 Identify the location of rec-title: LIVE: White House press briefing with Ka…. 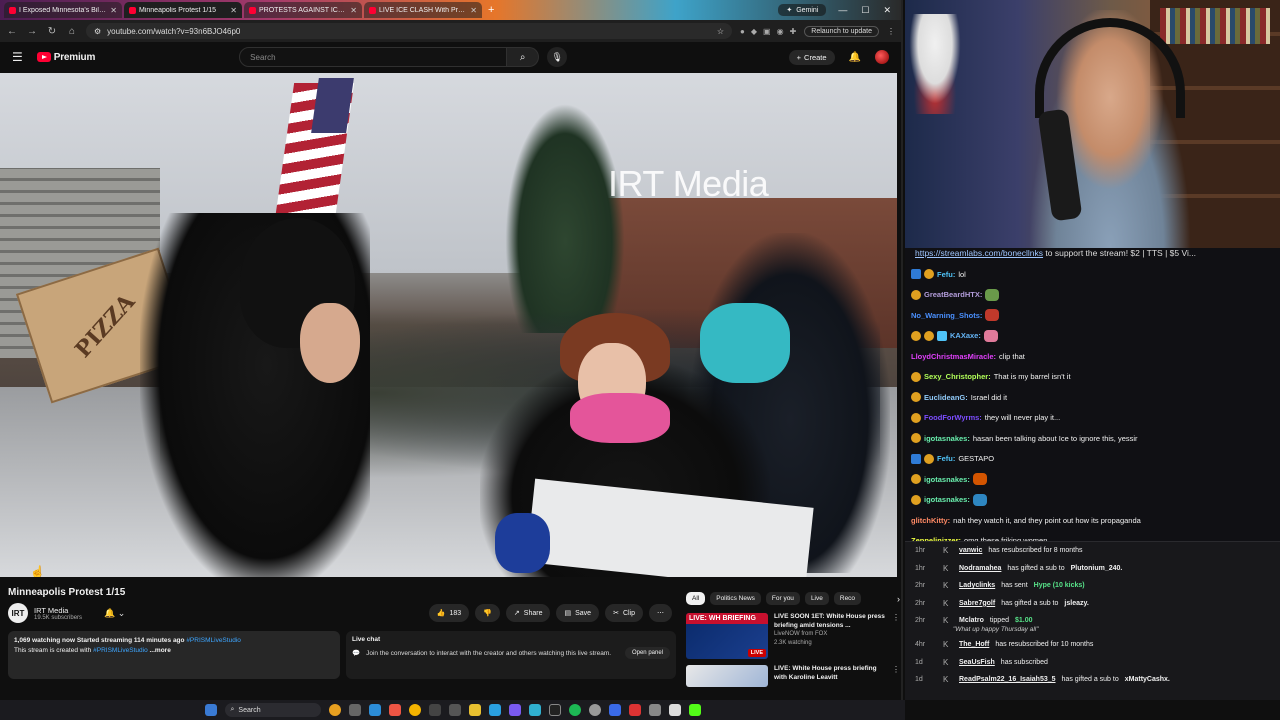
(830, 673).